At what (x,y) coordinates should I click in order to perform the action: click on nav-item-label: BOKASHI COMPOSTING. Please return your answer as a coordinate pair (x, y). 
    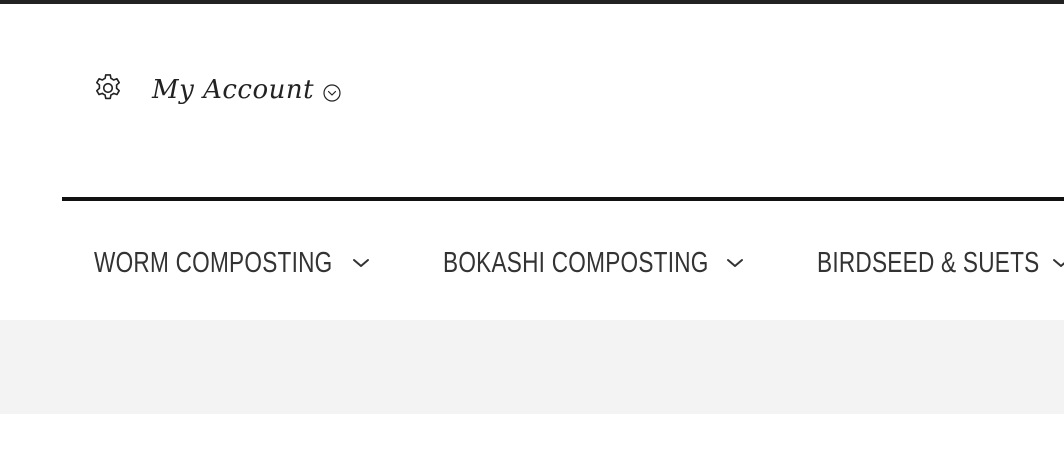
    Looking at the image, I should click on (575, 262).